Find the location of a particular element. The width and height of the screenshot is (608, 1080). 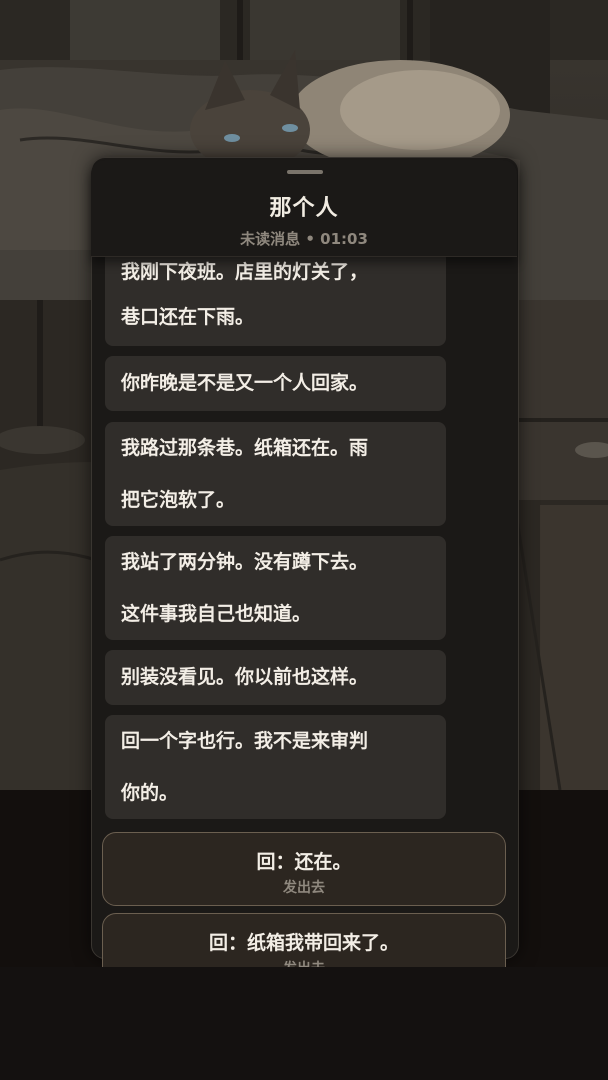

message-line: 别装没看见。你以前也这样。 is located at coordinates (245, 677).